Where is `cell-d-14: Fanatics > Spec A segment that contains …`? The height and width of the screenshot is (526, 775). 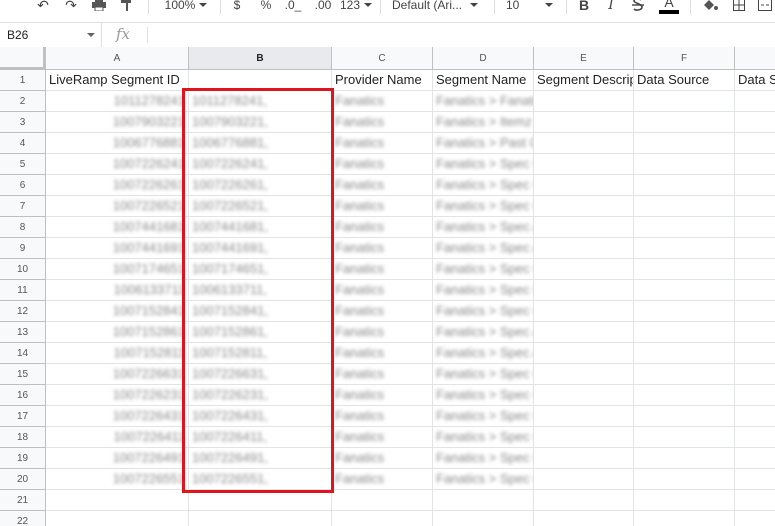
cell-d-14: Fanatics > Spec A segment that contains … is located at coordinates (483, 353).